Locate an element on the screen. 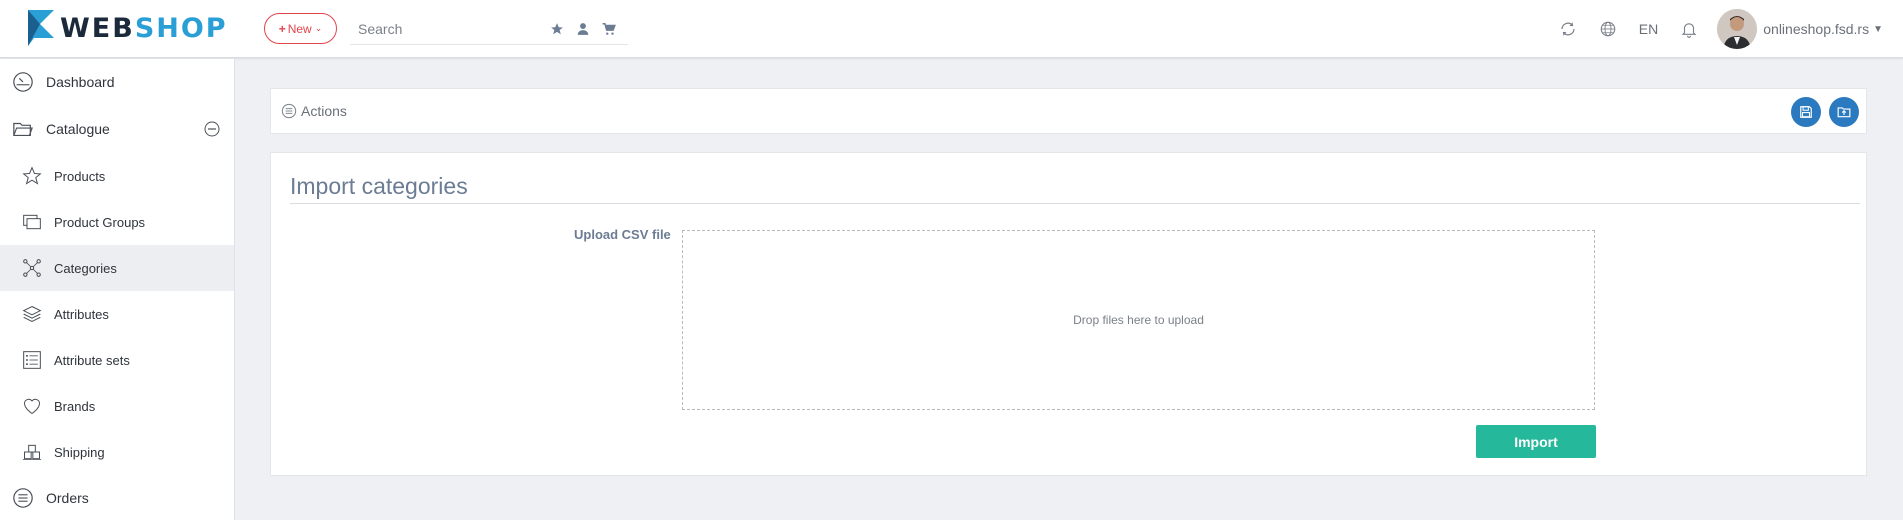 The width and height of the screenshot is (1903, 520). upload-label: Upload CSV file is located at coordinates (622, 234).